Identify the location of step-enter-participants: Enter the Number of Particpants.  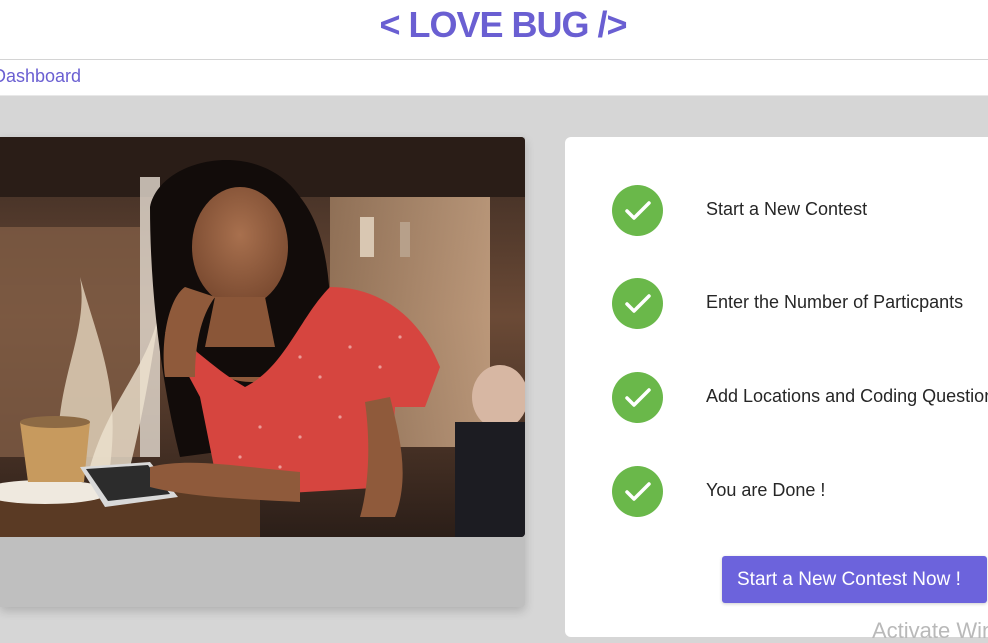
(776, 304).